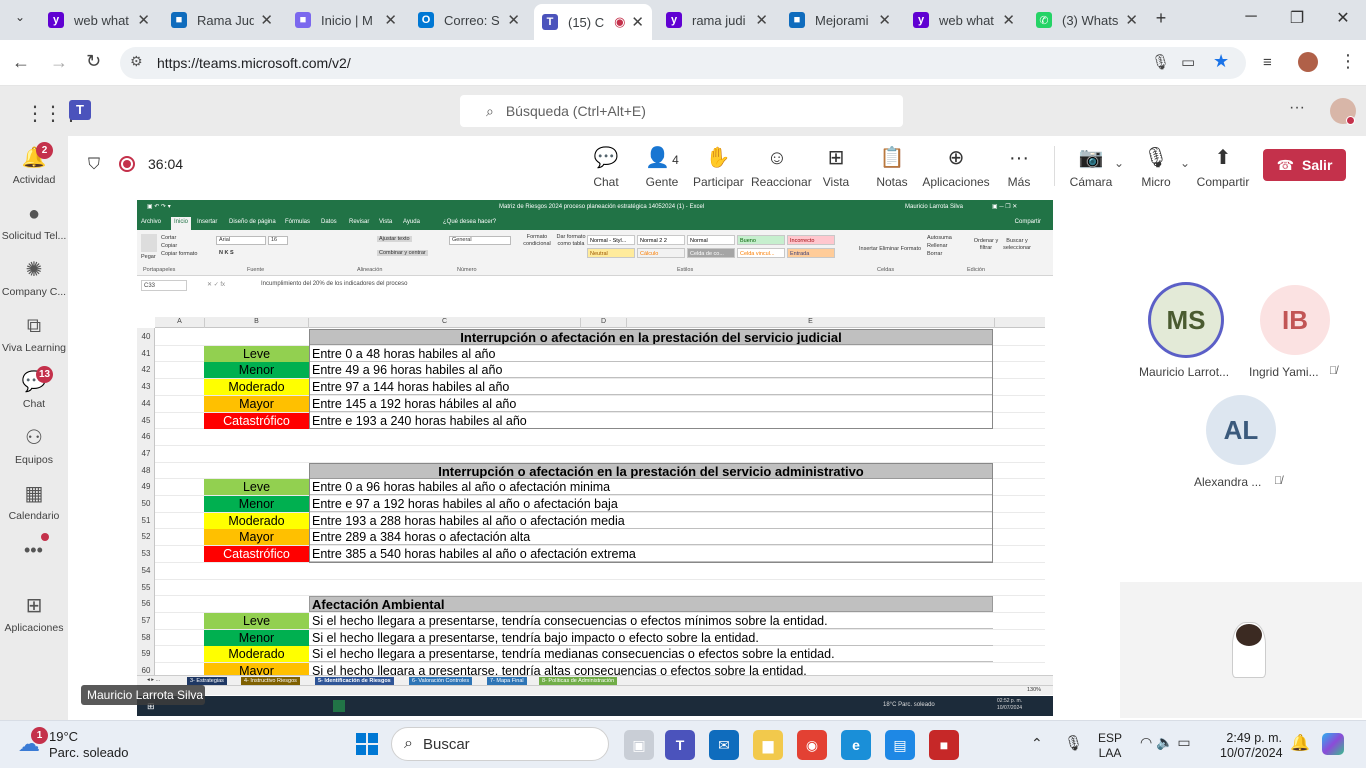 The image size is (1366, 768). What do you see at coordinates (681, 111) in the screenshot?
I see `teams-search-input: ⌕ Búsqueda (Ctrl+Alt+E)` at bounding box center [681, 111].